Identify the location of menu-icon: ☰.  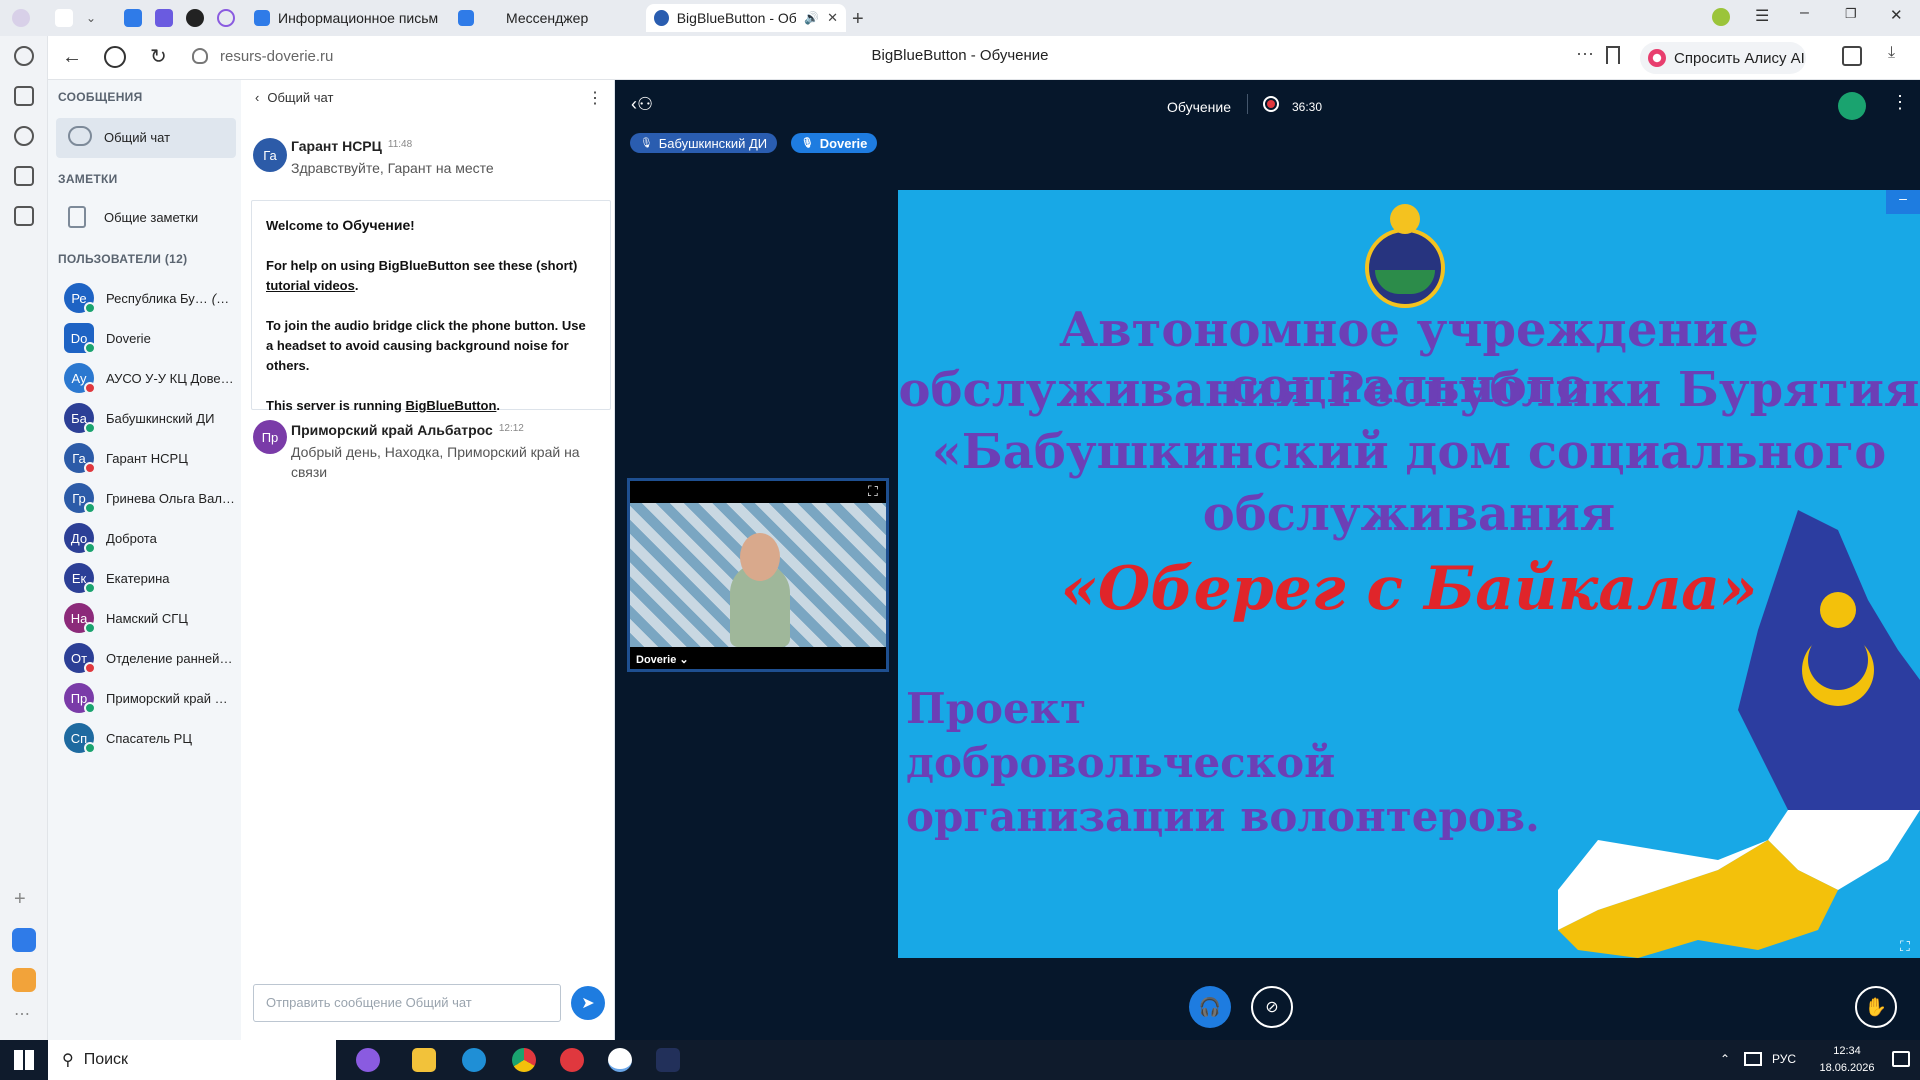
(1762, 16).